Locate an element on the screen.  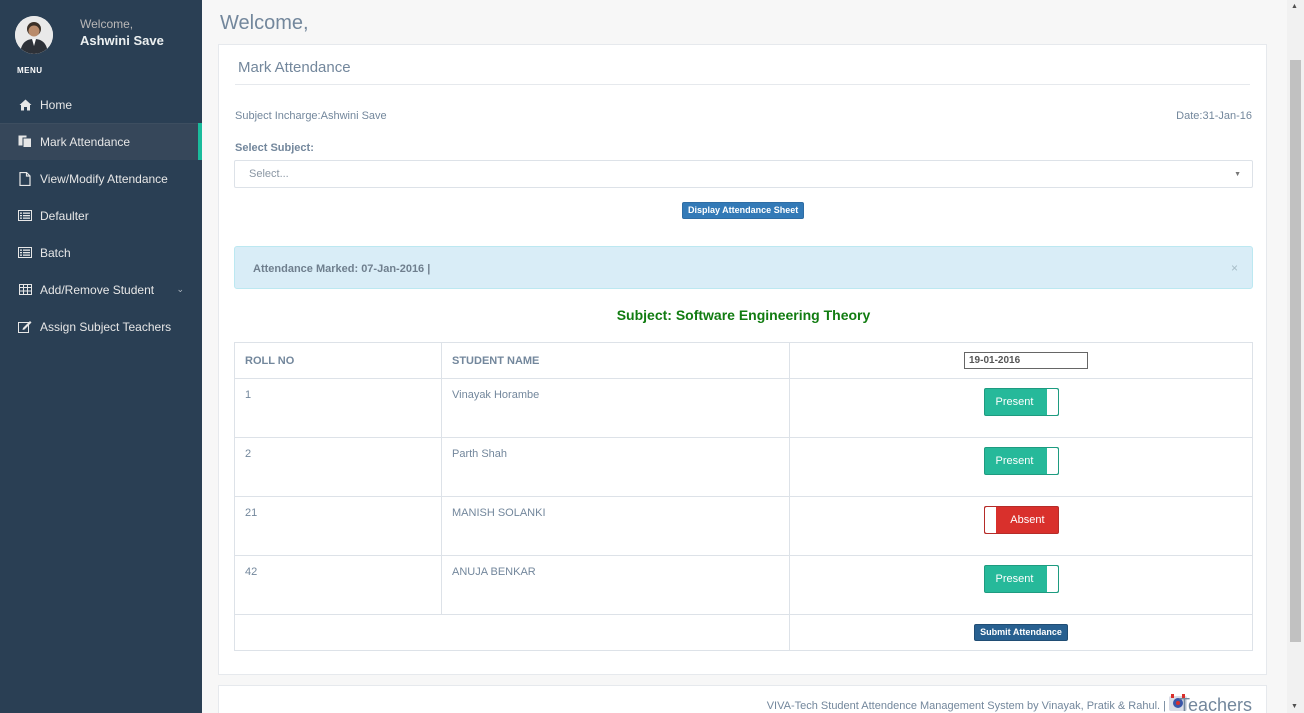
table-header-row: ROLL NO STUDENT NAME 19-01-2016 is located at coordinates (743, 360).